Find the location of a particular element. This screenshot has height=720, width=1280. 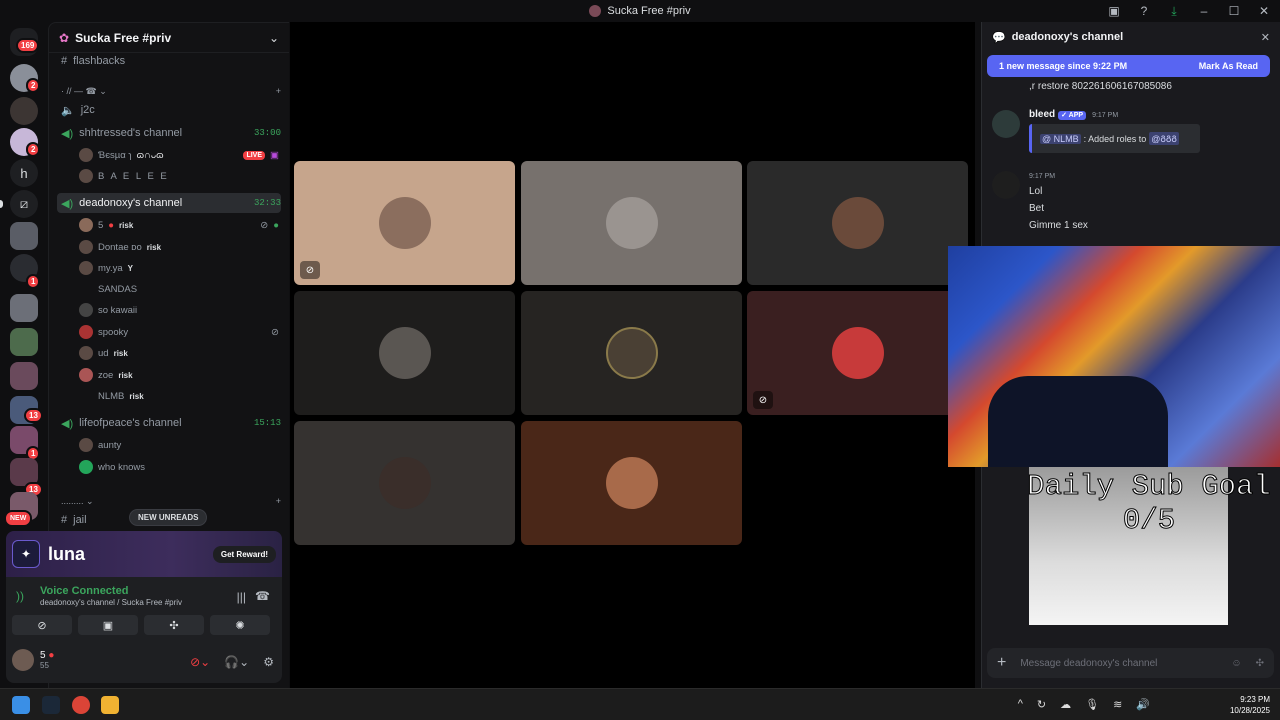

screen-share-button: ▣ is located at coordinates (108, 625).